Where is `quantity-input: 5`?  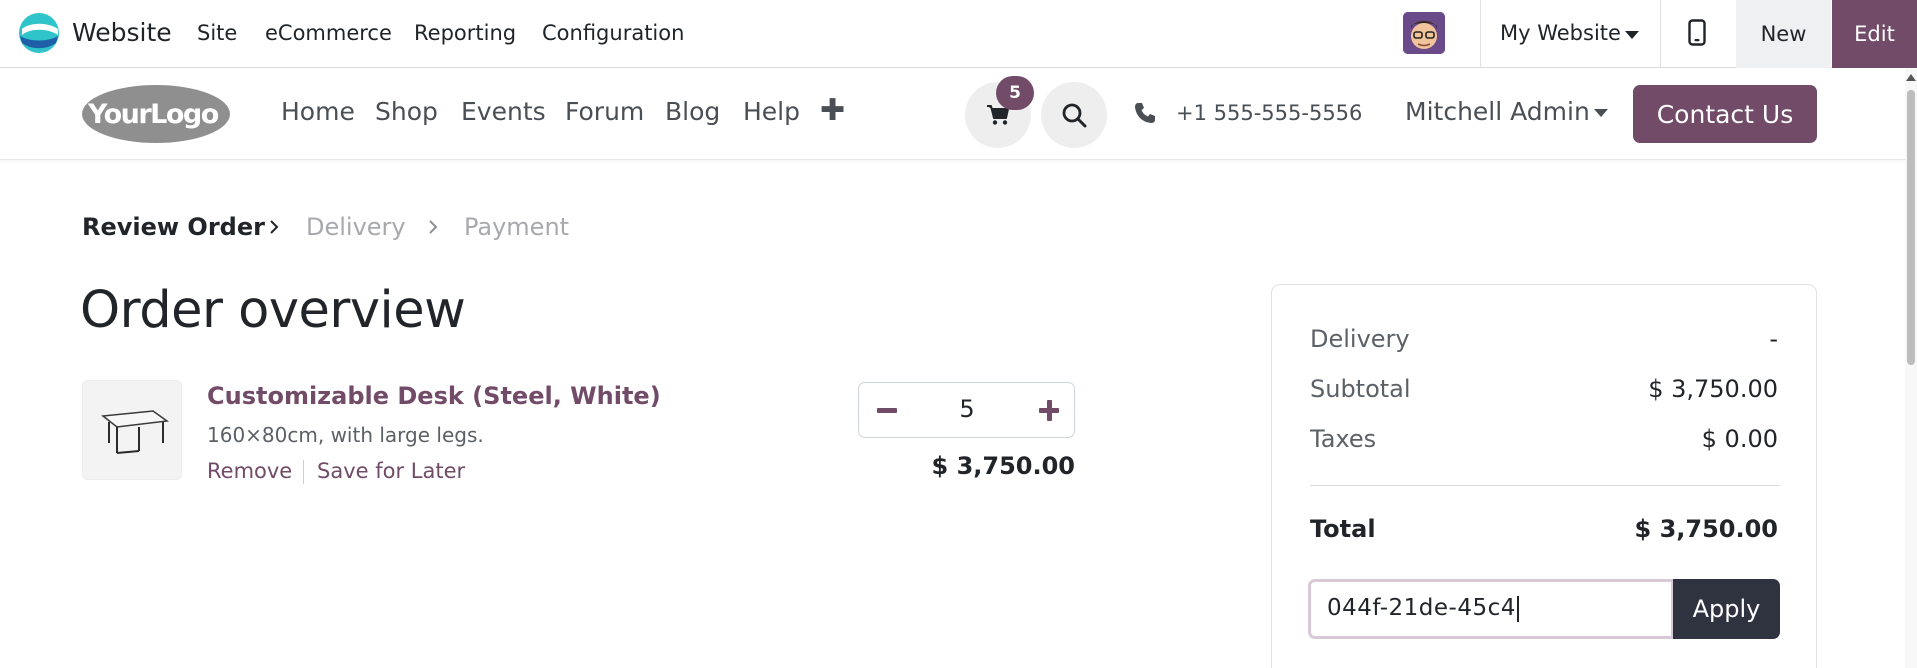 quantity-input: 5 is located at coordinates (967, 409).